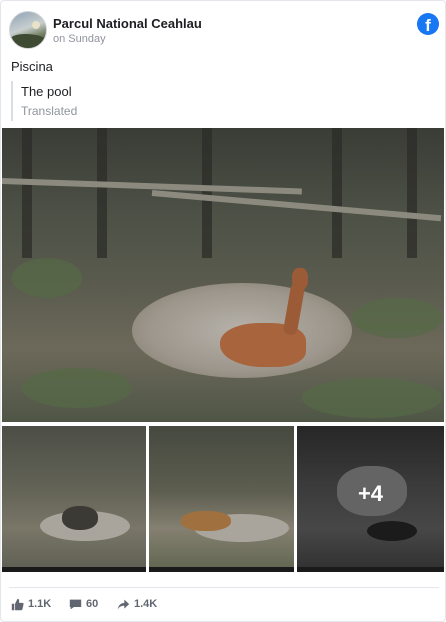  I want to click on post-text: Piscina, so click(32, 66).